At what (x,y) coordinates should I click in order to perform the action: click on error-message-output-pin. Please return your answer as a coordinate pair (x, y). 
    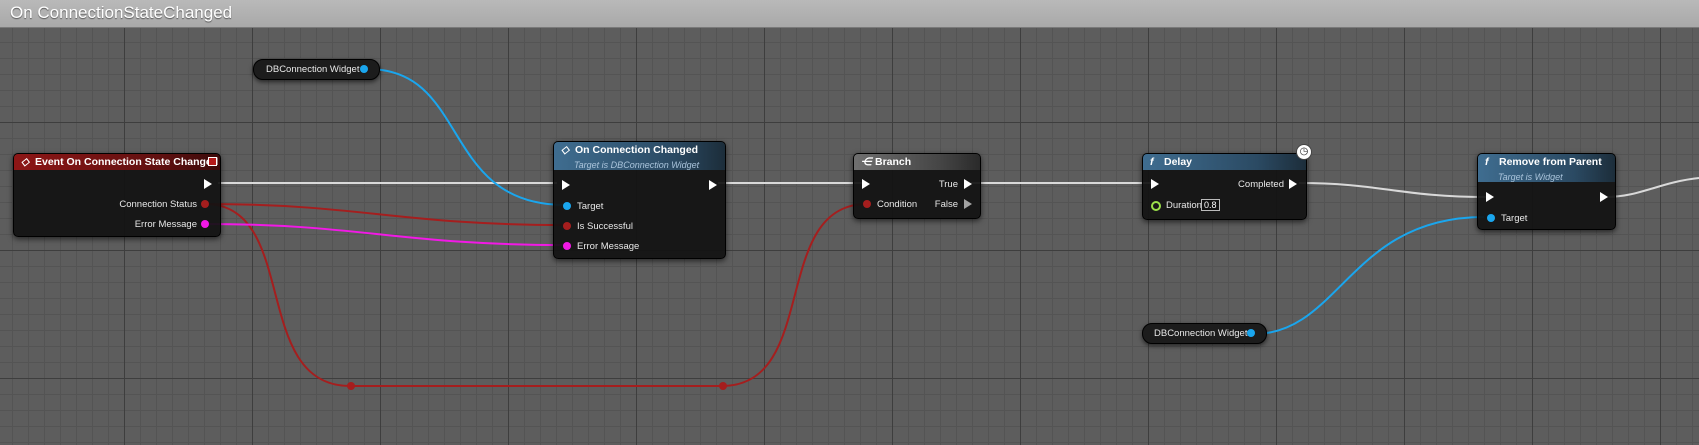
    Looking at the image, I should click on (205, 224).